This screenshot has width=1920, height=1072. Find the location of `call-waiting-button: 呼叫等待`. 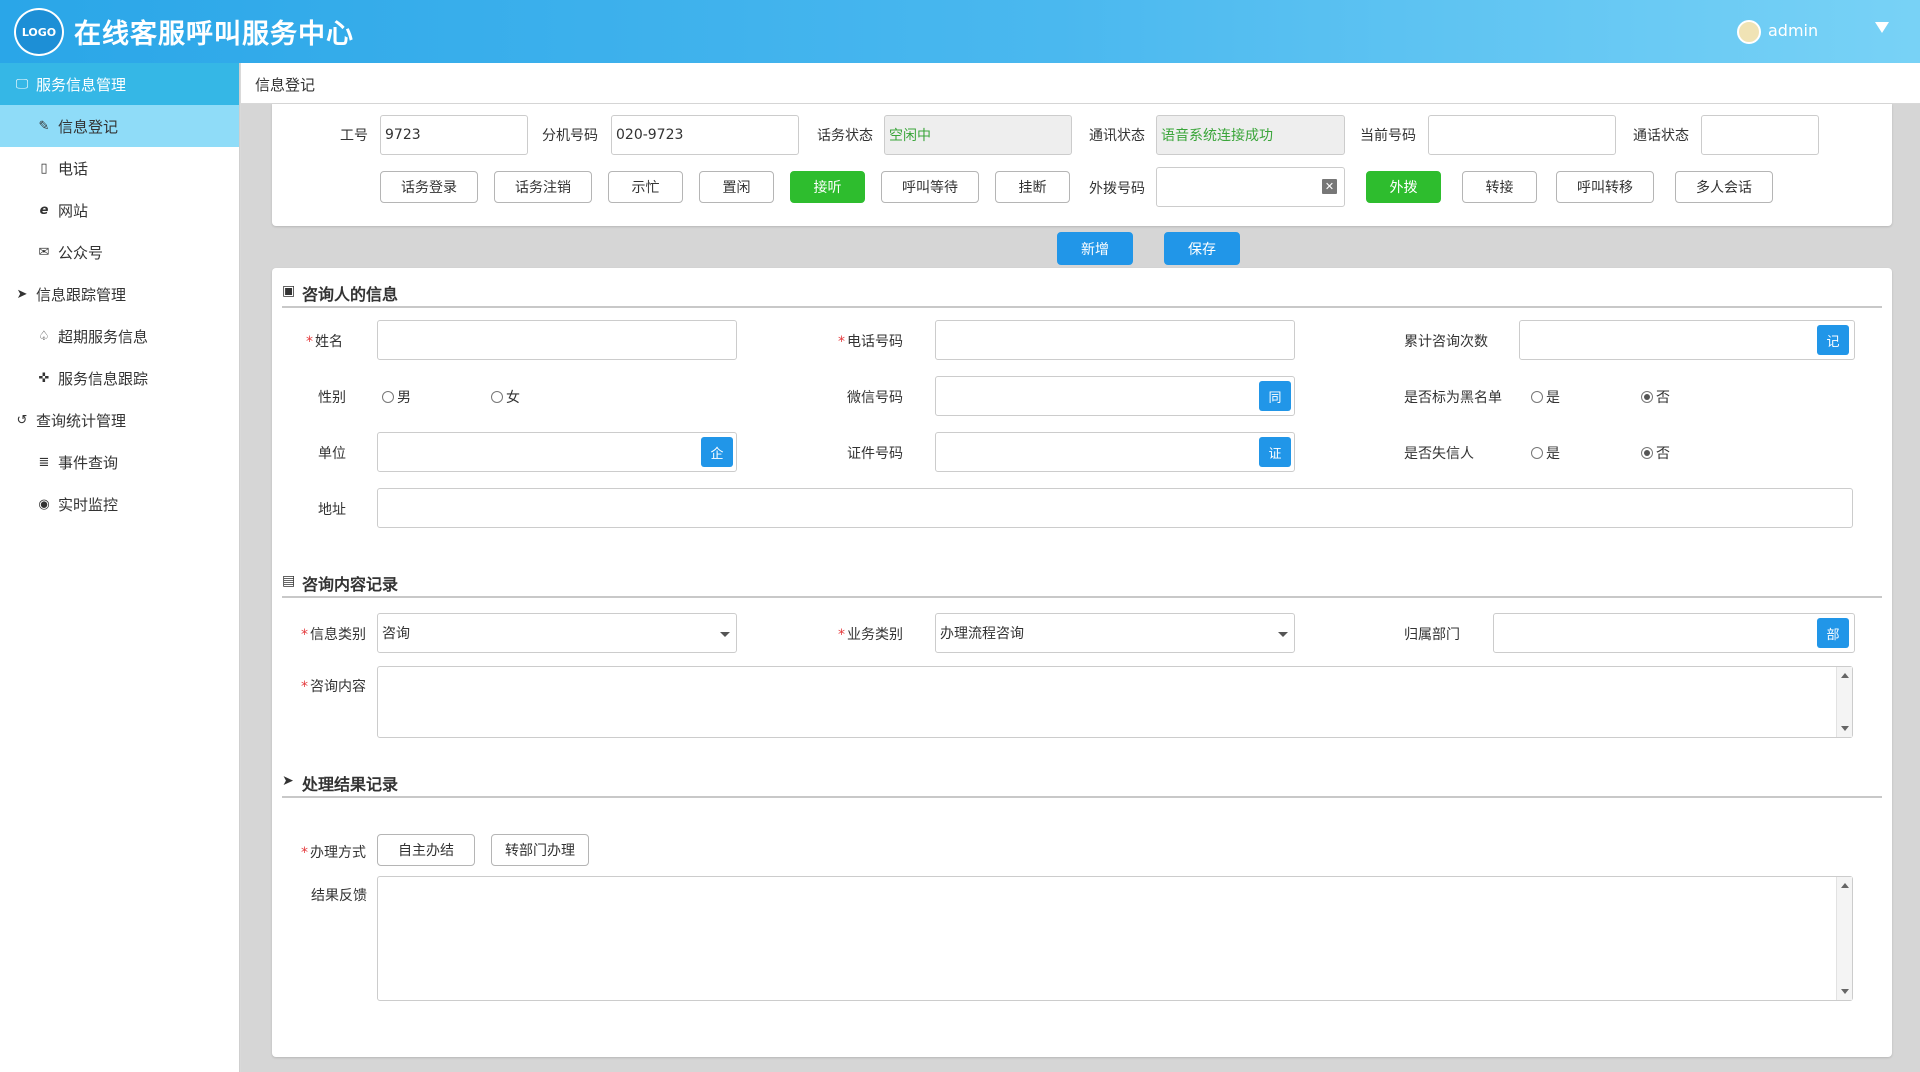

call-waiting-button: 呼叫等待 is located at coordinates (930, 187).